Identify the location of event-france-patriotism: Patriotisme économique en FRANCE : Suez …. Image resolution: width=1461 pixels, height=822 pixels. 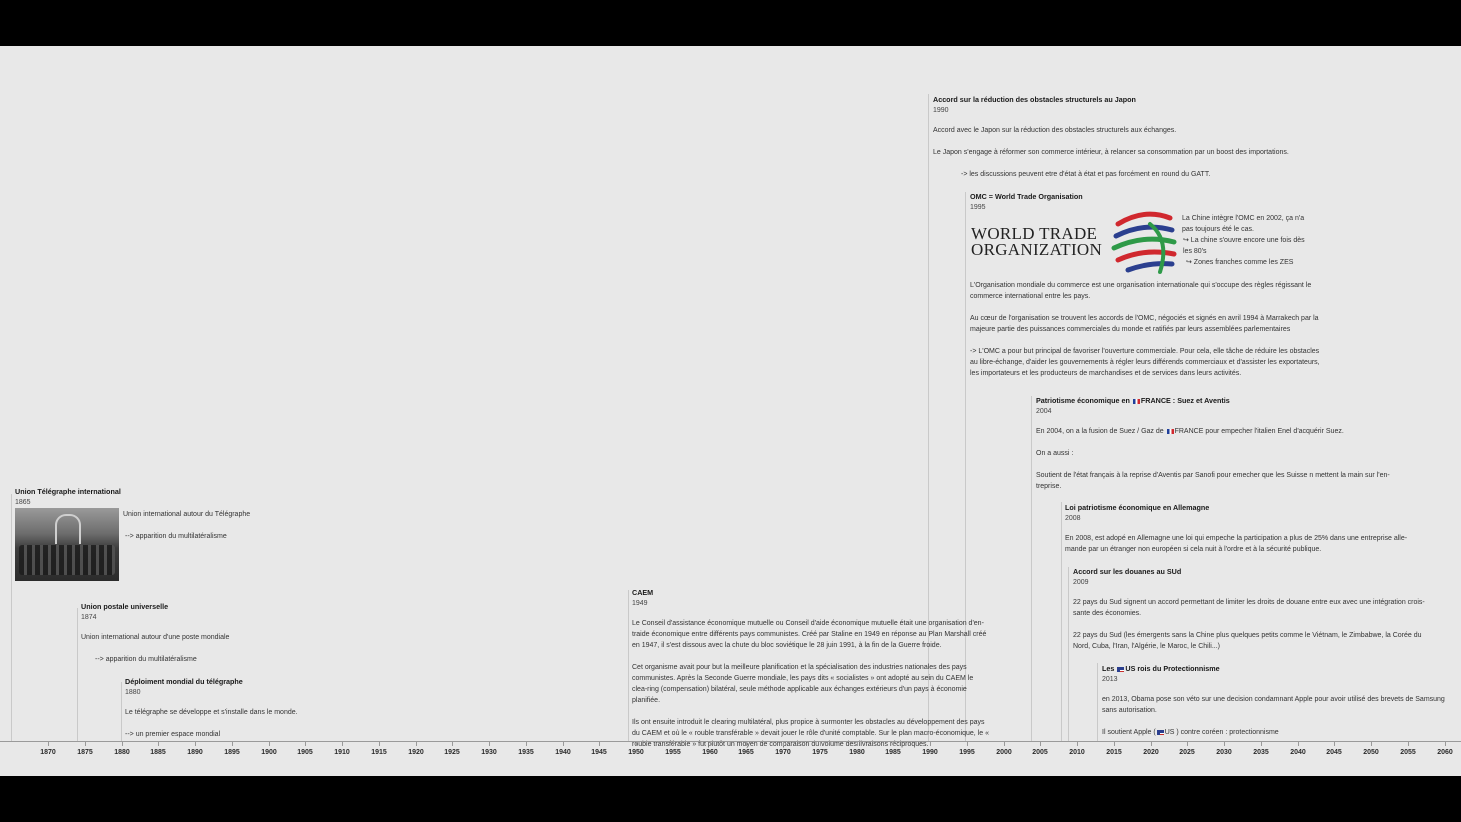
(1216, 449).